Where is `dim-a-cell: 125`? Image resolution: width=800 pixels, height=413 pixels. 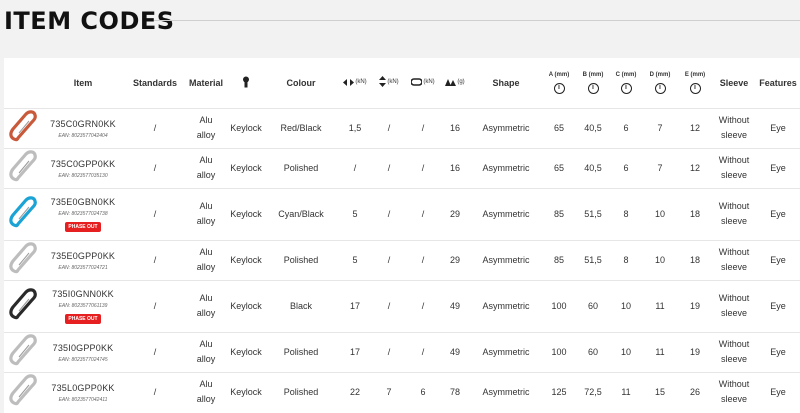
dim-a-cell: 125 is located at coordinates (559, 391).